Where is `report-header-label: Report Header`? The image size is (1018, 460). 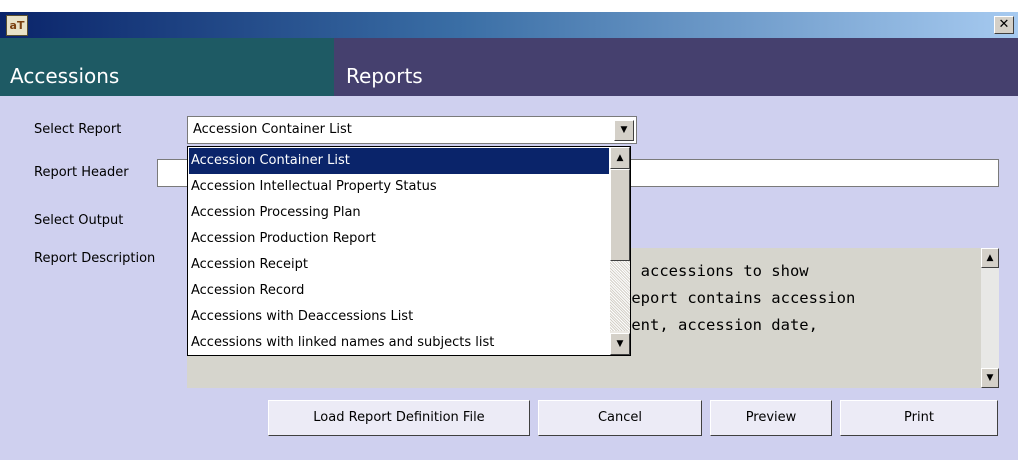
report-header-label: Report Header is located at coordinates (81, 172).